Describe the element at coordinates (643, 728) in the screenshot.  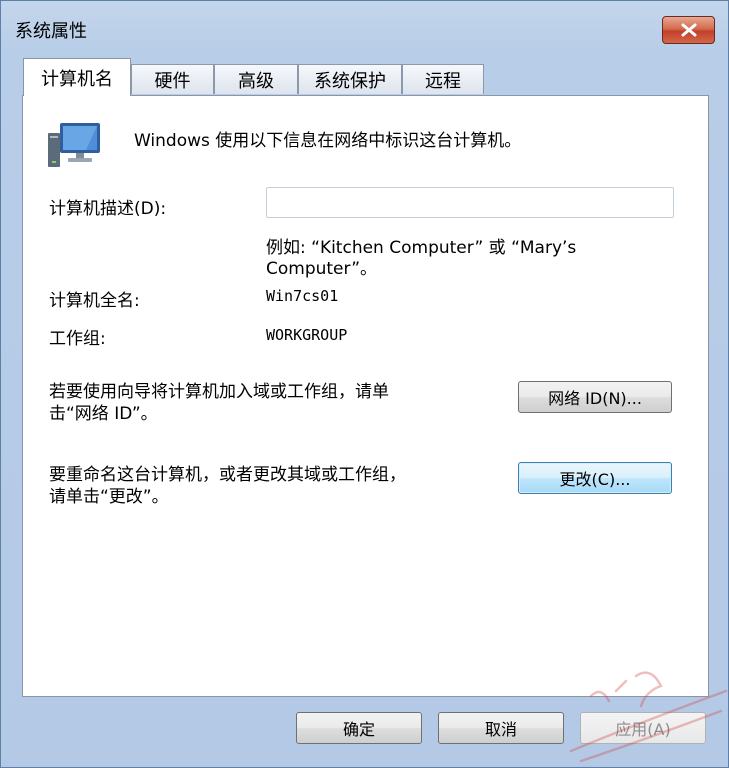
I see `apply-button: 应用(A)` at that location.